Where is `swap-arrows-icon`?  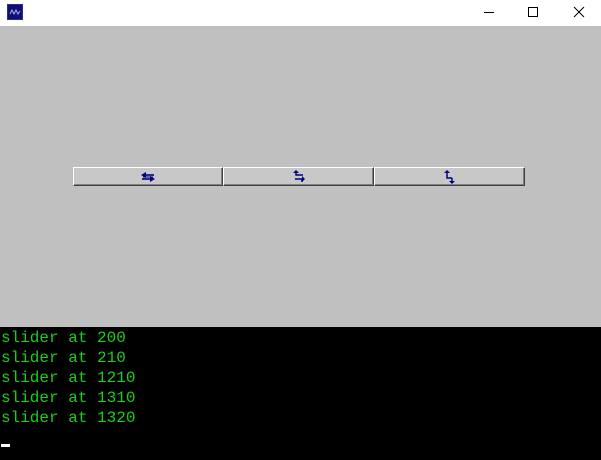 swap-arrows-icon is located at coordinates (298, 175).